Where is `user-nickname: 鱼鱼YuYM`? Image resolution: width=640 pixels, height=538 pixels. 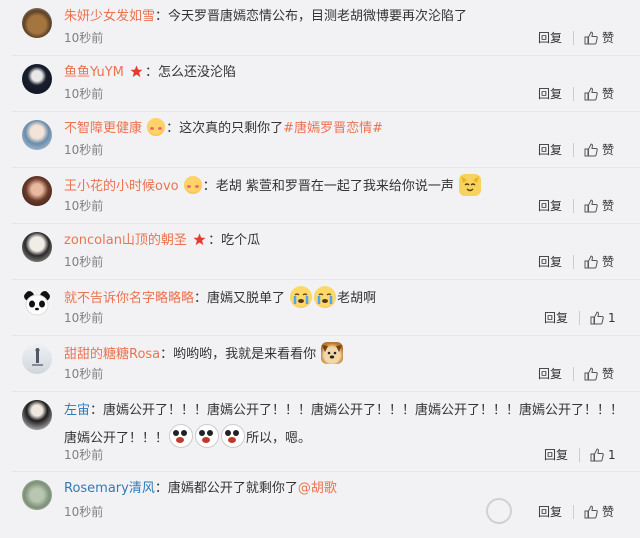 user-nickname: 鱼鱼YuYM is located at coordinates (94, 72).